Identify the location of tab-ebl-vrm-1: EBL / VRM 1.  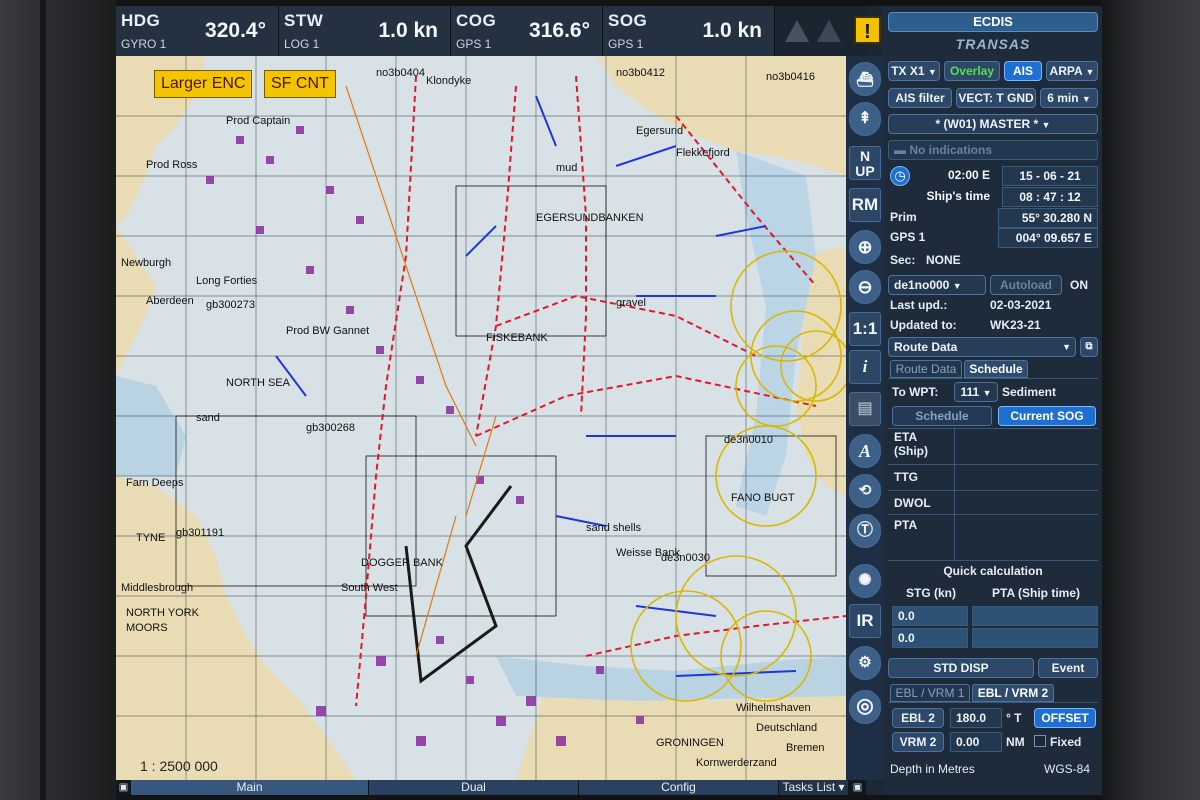
(930, 693).